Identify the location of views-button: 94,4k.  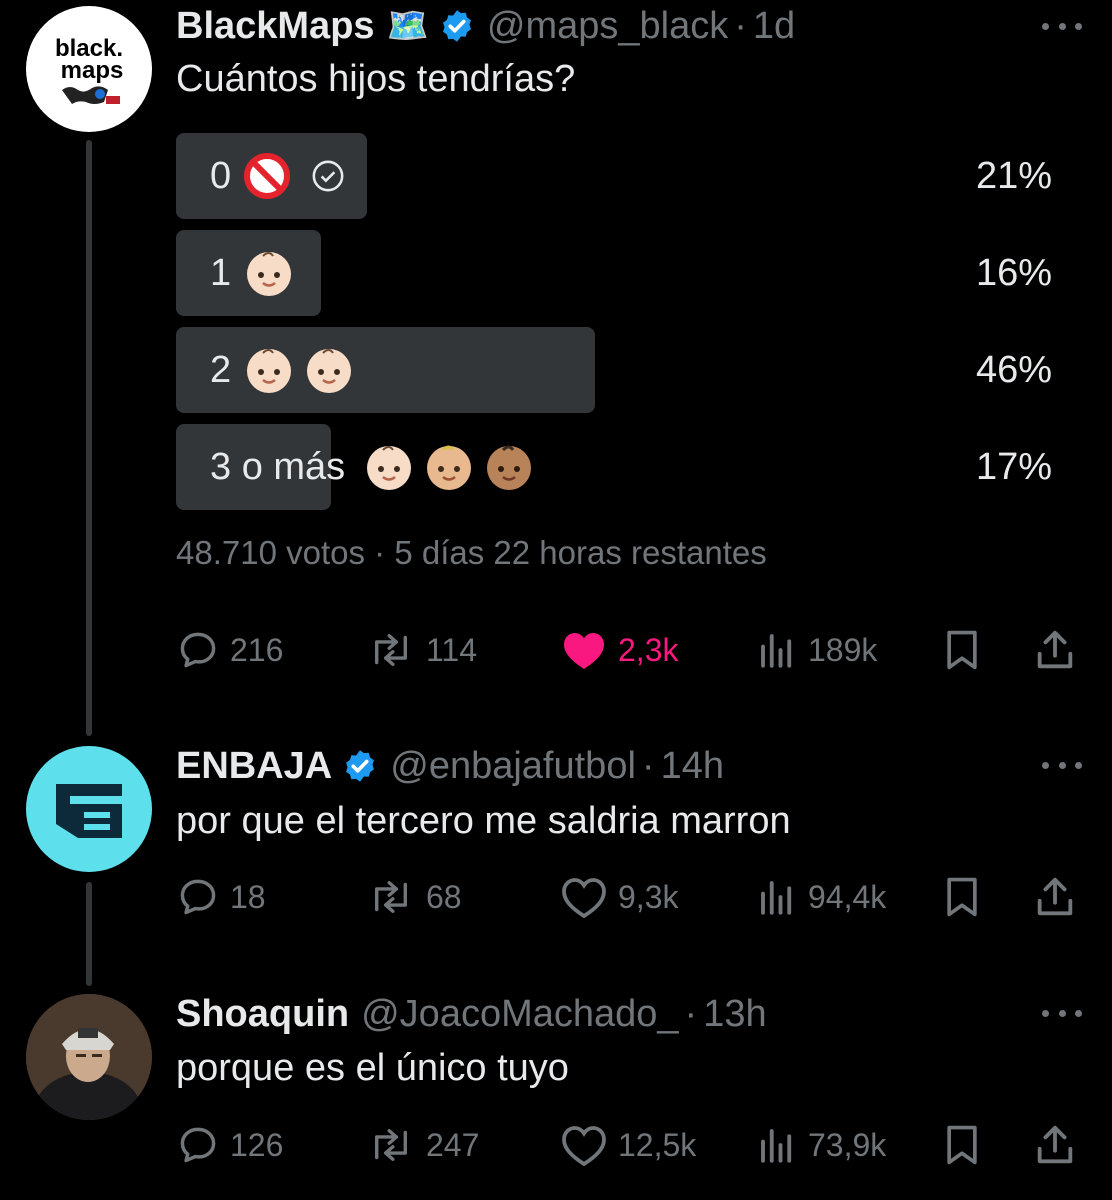
(821, 897).